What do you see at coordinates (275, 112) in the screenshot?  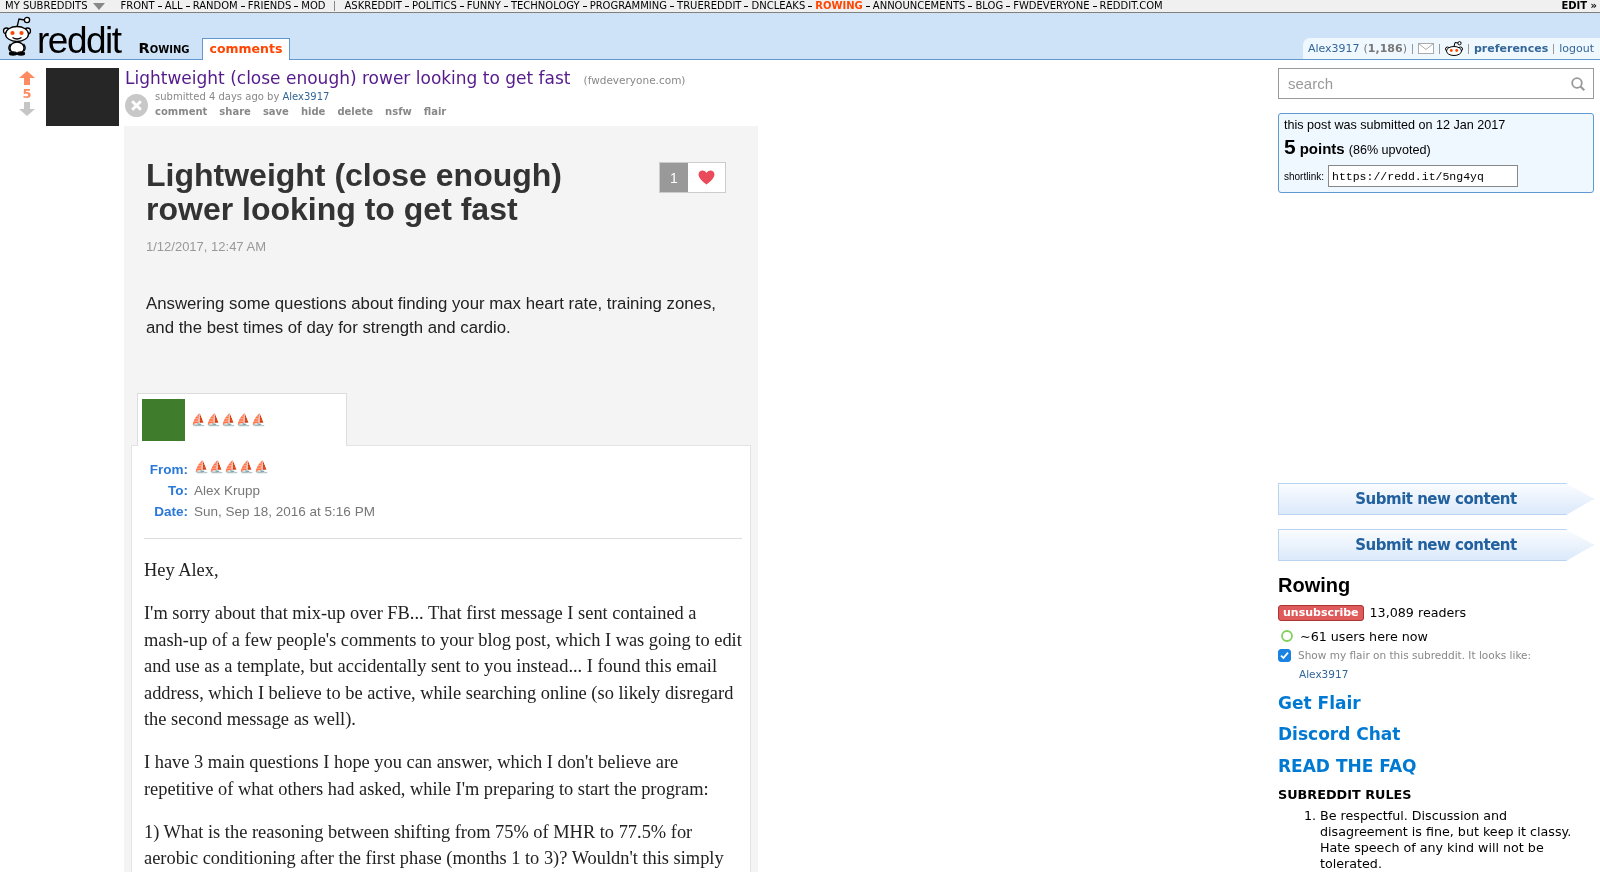 I see `post-action-link: save` at bounding box center [275, 112].